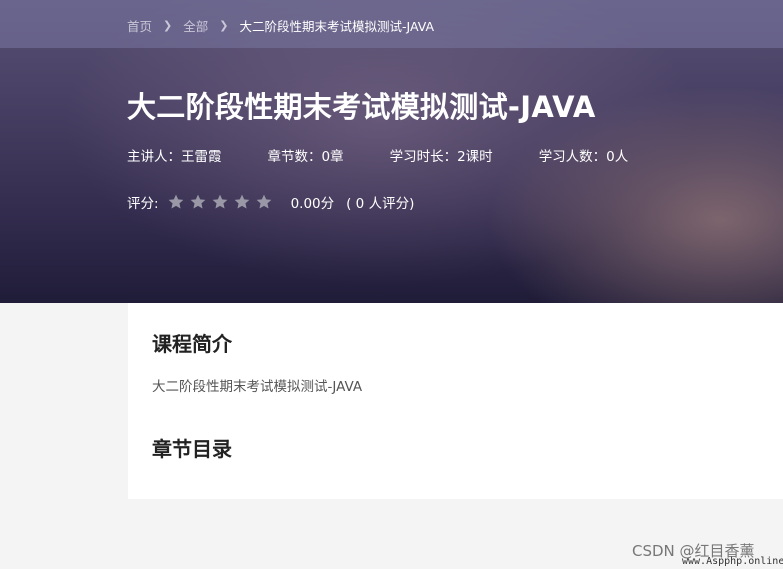 Image resolution: width=783 pixels, height=569 pixels. Describe the element at coordinates (143, 204) in the screenshot. I see `rating-label: 评分:` at that location.